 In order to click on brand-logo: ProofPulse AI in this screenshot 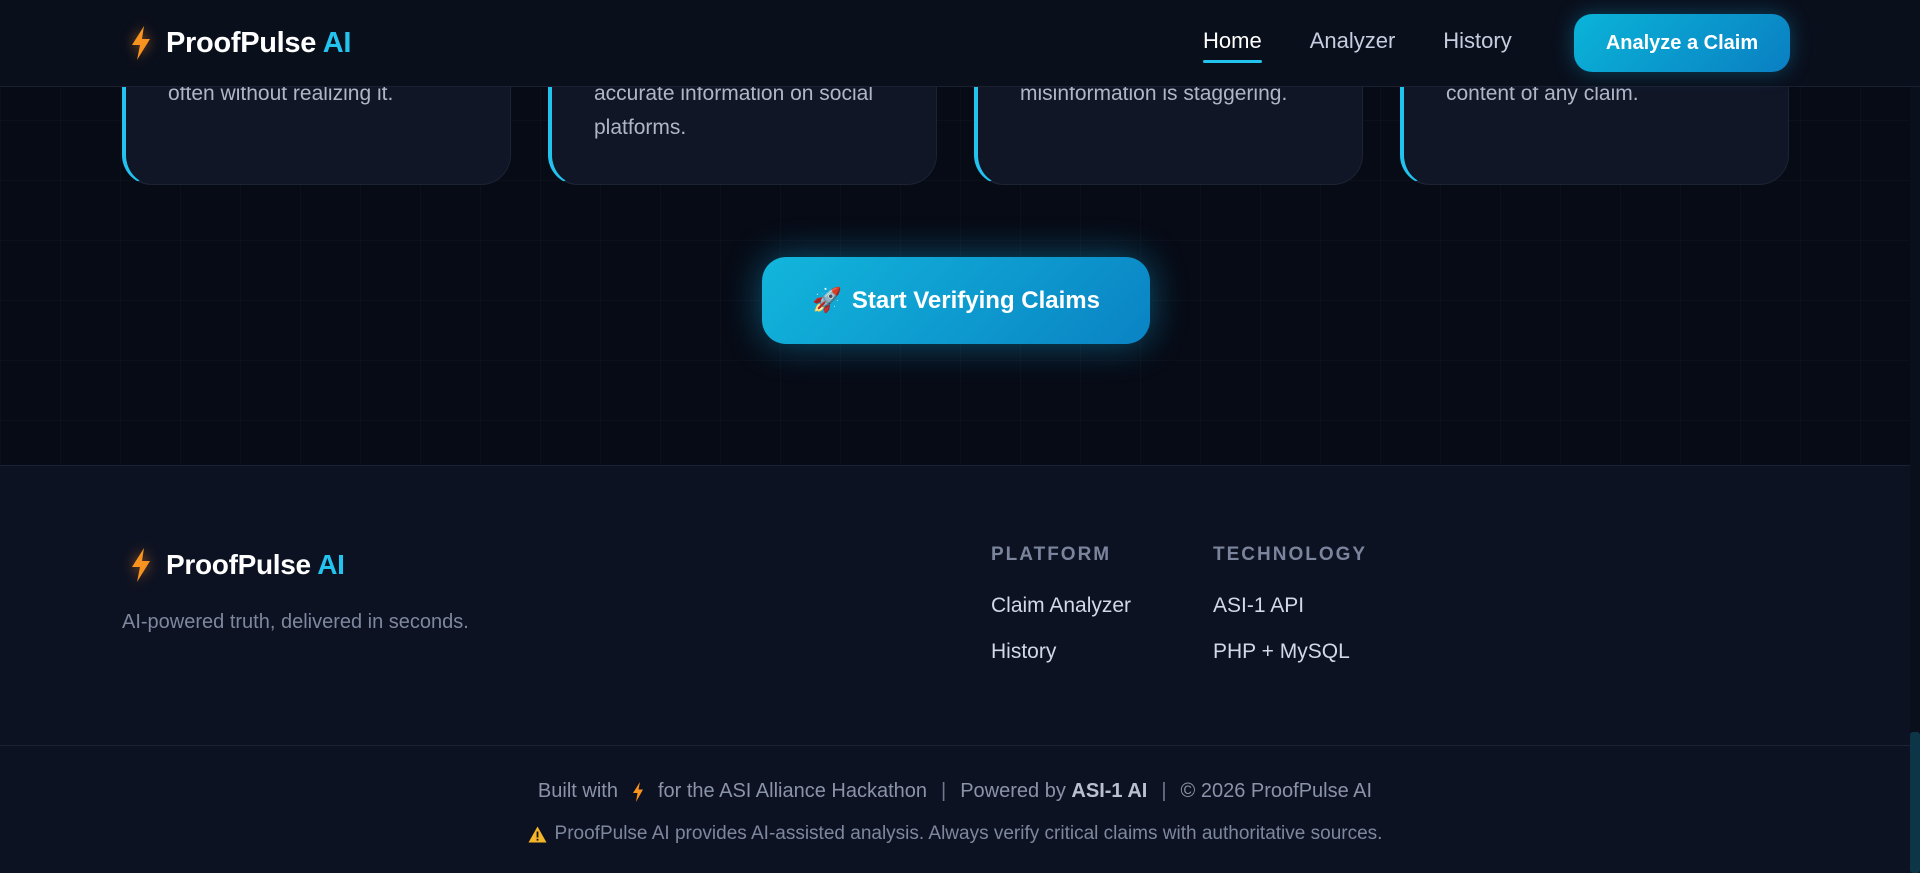, I will do `click(240, 43)`.